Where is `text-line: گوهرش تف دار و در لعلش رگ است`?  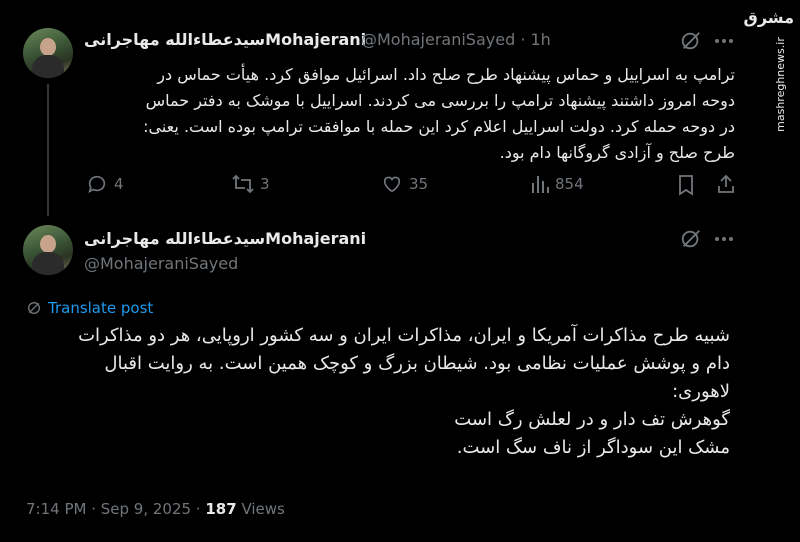 text-line: گوهرش تف دار و در لعلش رگ است is located at coordinates (592, 419).